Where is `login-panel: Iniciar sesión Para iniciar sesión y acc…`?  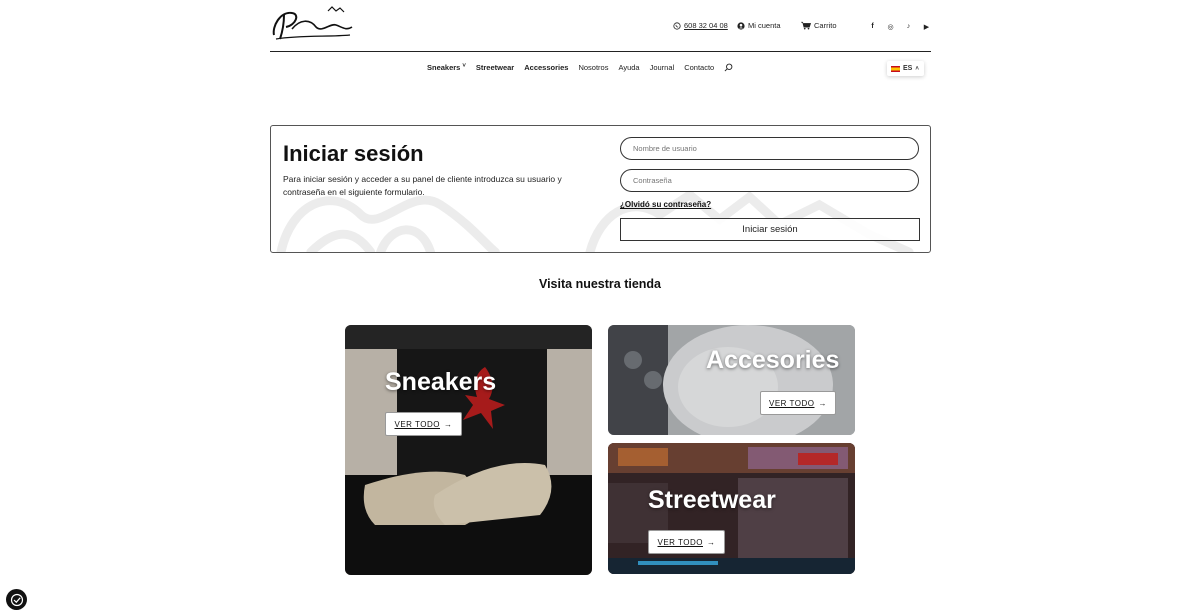 login-panel: Iniciar sesión Para iniciar sesión y acc… is located at coordinates (600, 189).